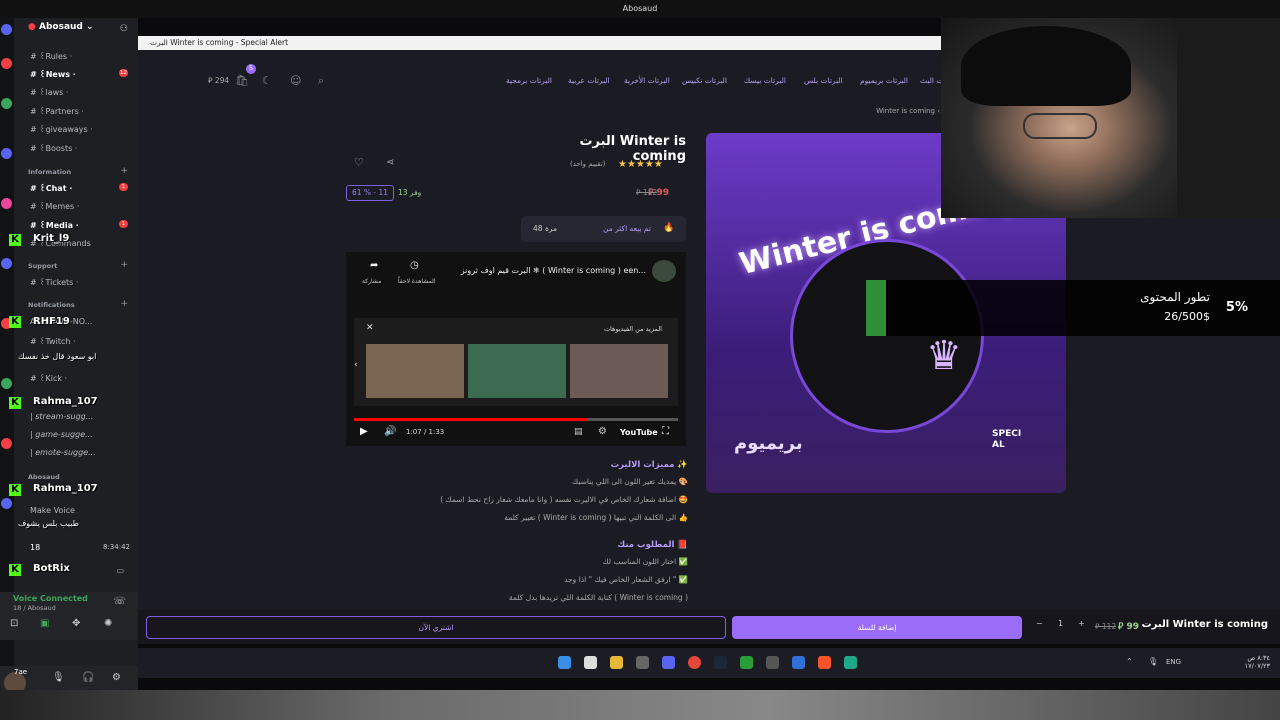  What do you see at coordinates (54, 224) in the screenshot?
I see `channel-media: # ꒰Media ·` at bounding box center [54, 224].